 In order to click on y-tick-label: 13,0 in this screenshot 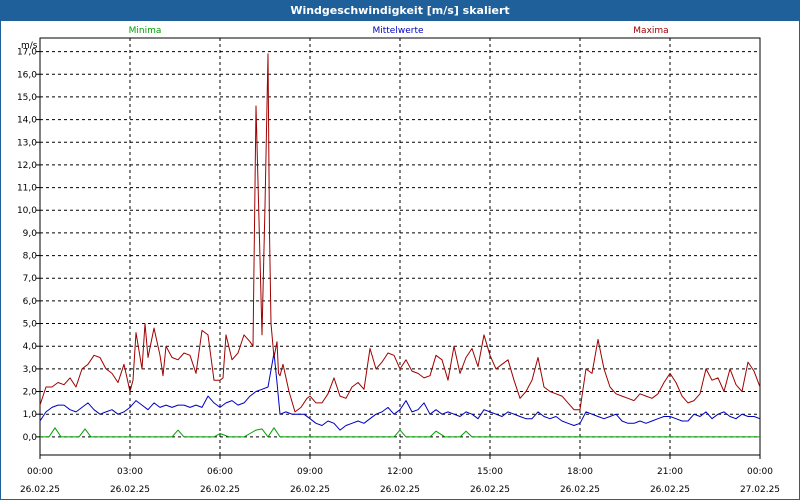, I will do `click(27, 143)`.